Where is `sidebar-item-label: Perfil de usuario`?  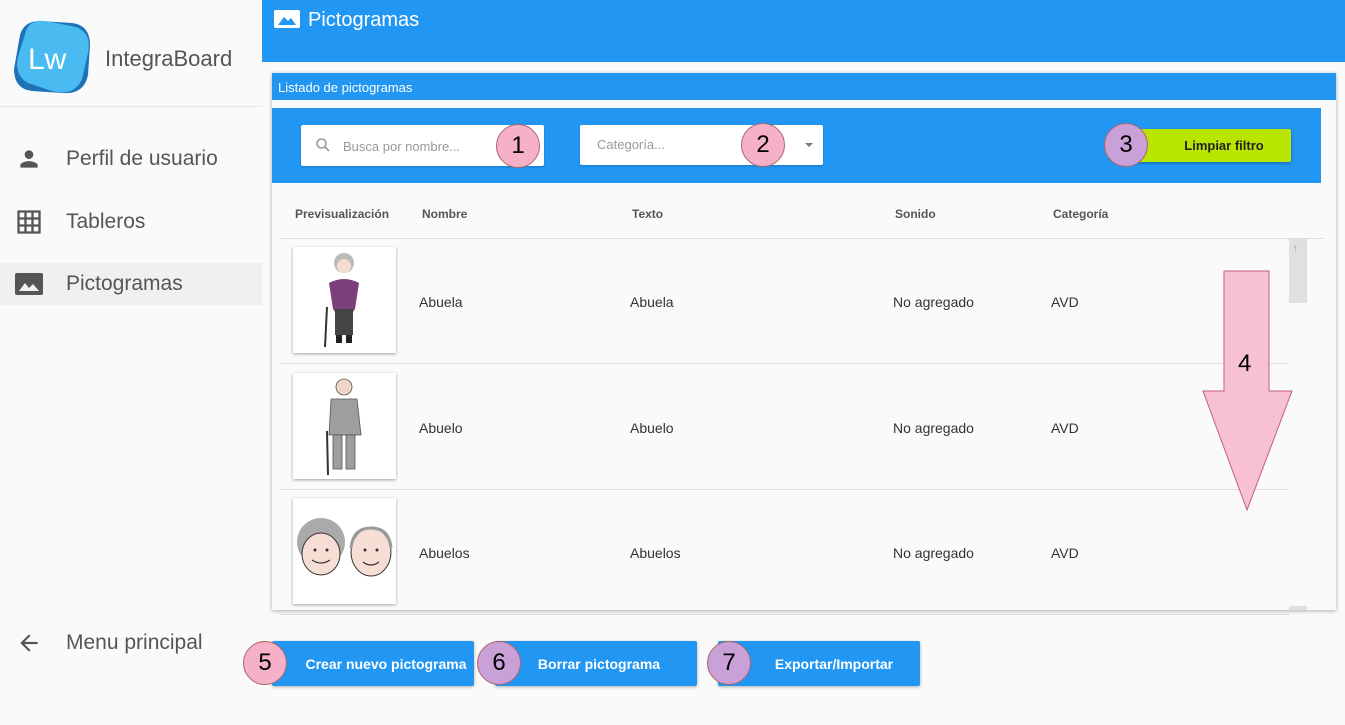
sidebar-item-label: Perfil de usuario is located at coordinates (142, 158).